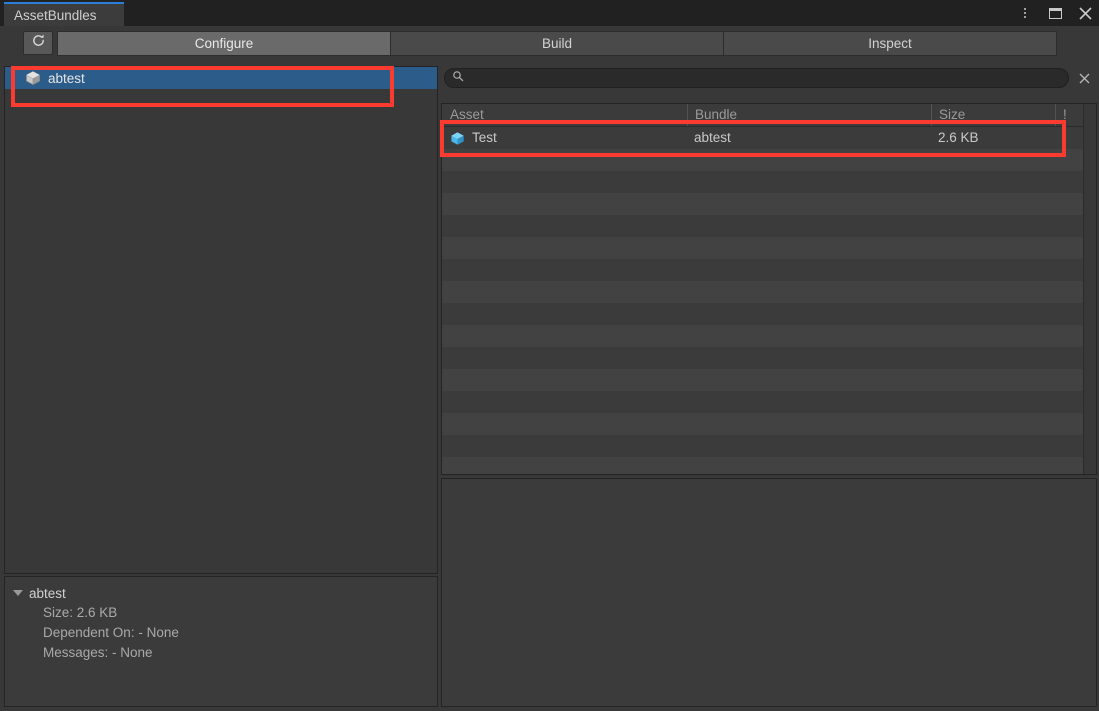  I want to click on window-controls, so click(1055, 13).